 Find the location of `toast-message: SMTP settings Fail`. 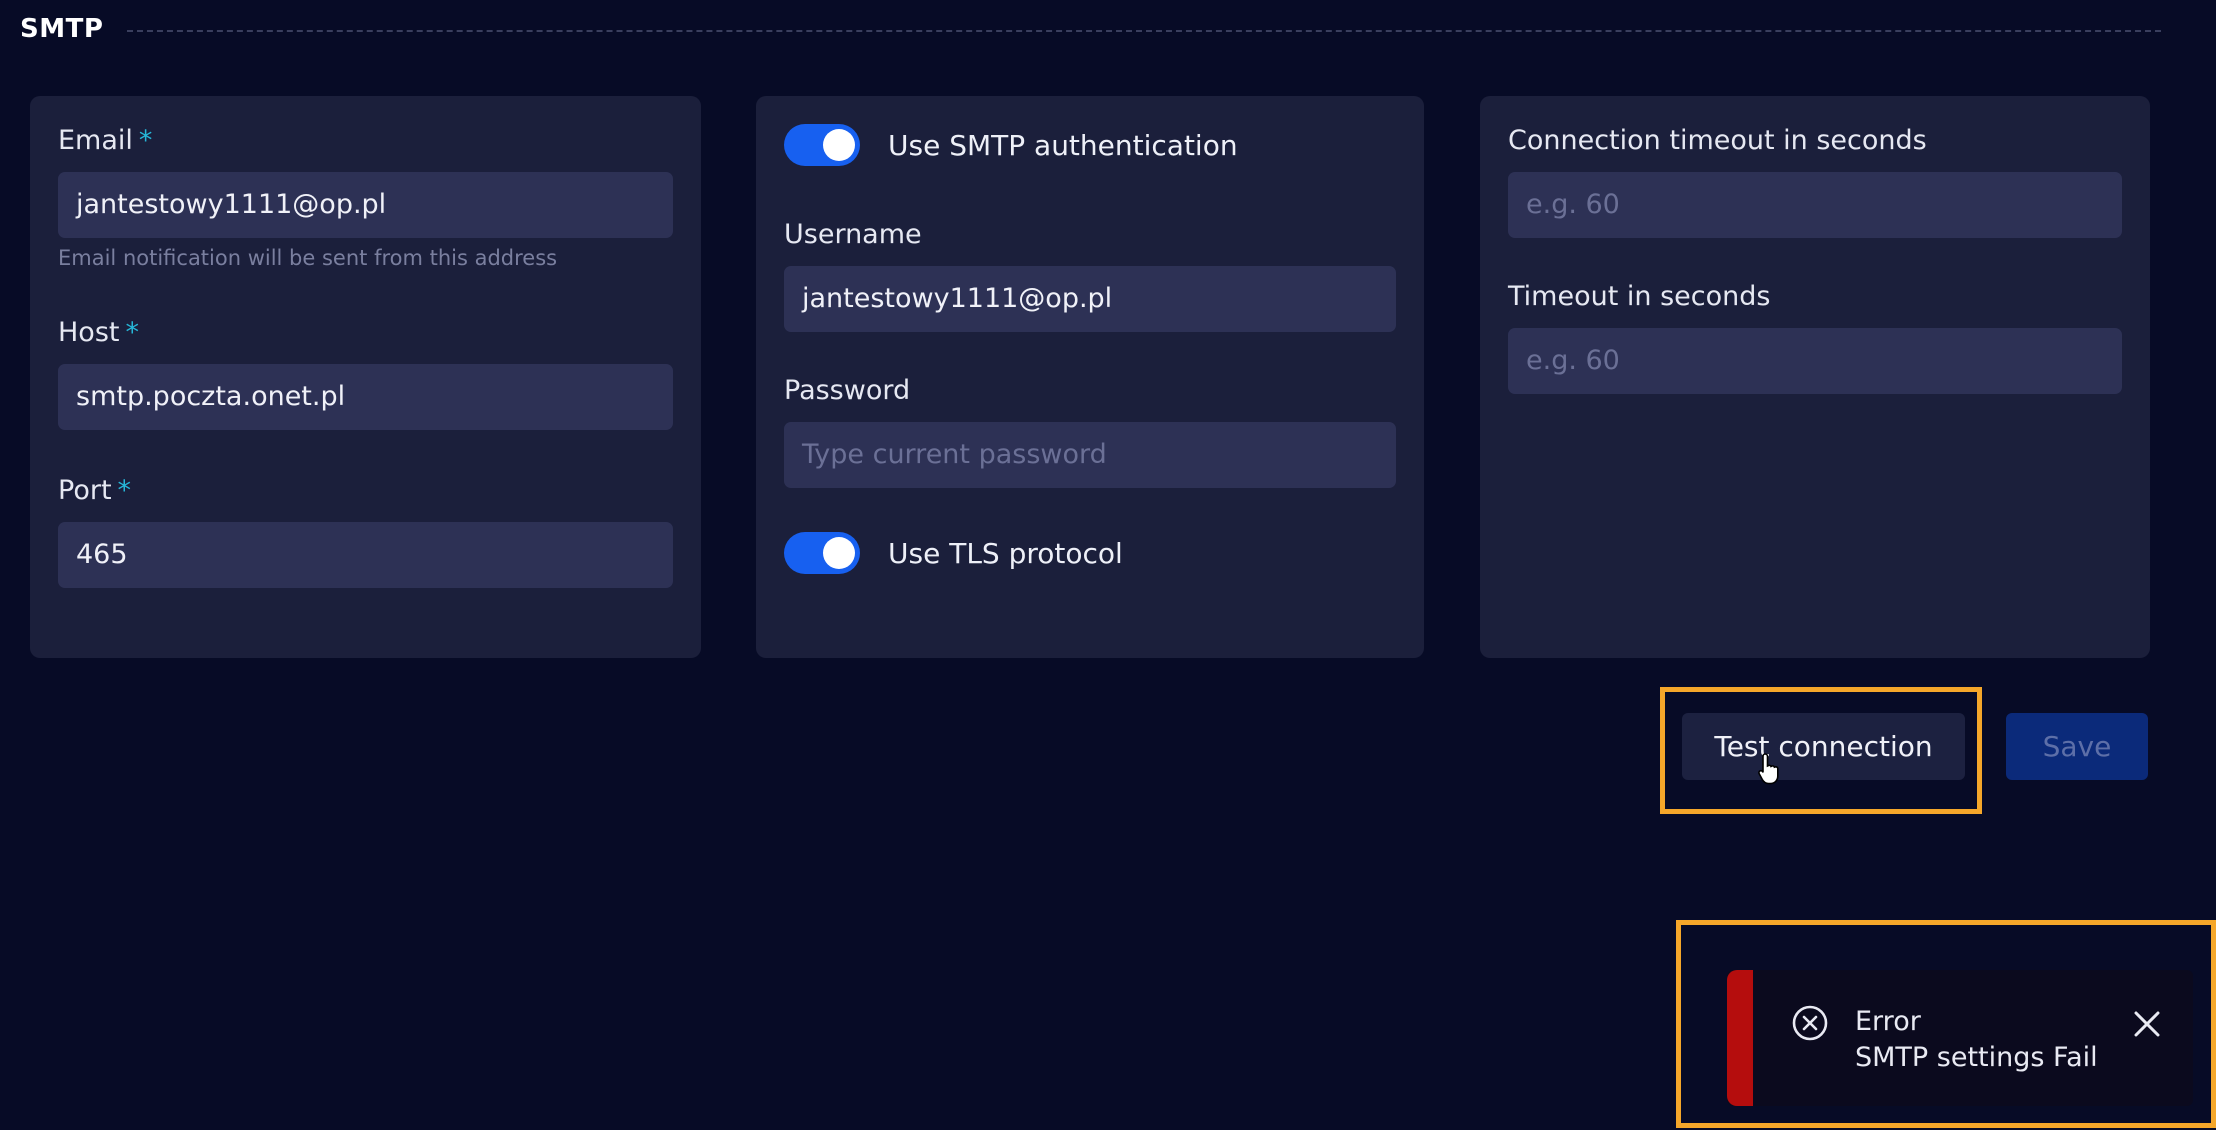

toast-message: SMTP settings Fail is located at coordinates (1976, 1057).